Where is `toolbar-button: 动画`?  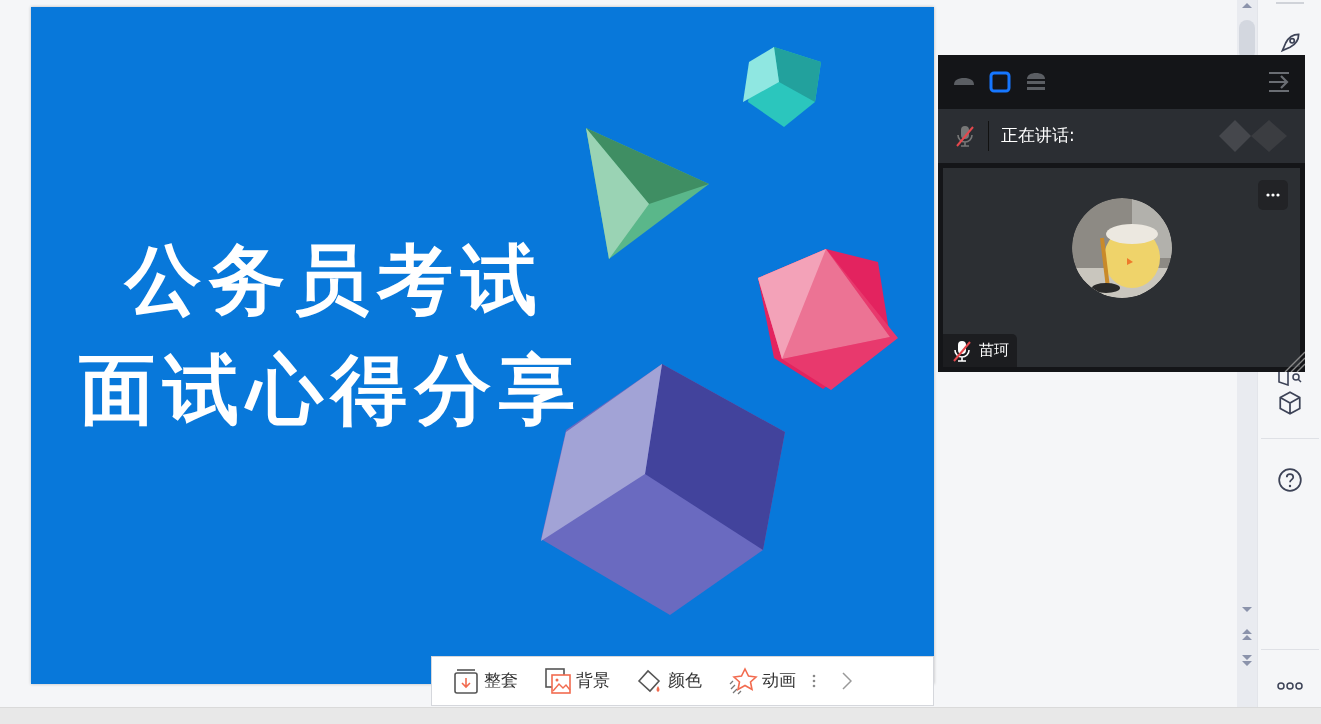
toolbar-button: 动画 is located at coordinates (762, 681).